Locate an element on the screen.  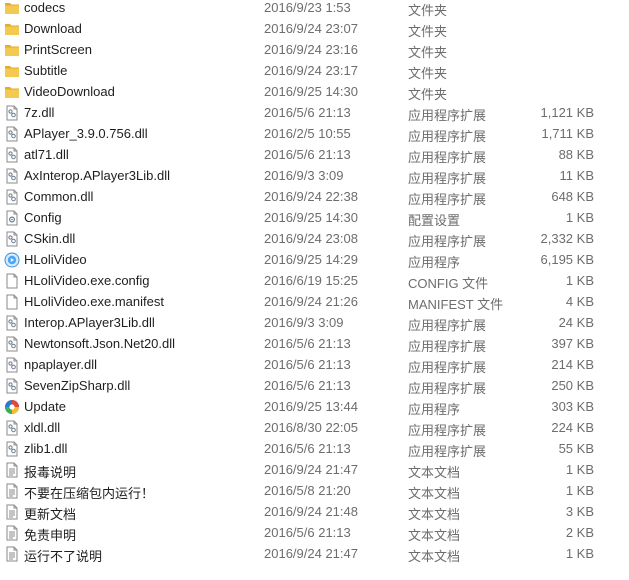
file-row: 不要在压缩包内运行！ 2016/5/8 21:20 文本文档 1 KB is located at coordinates (314, 490).